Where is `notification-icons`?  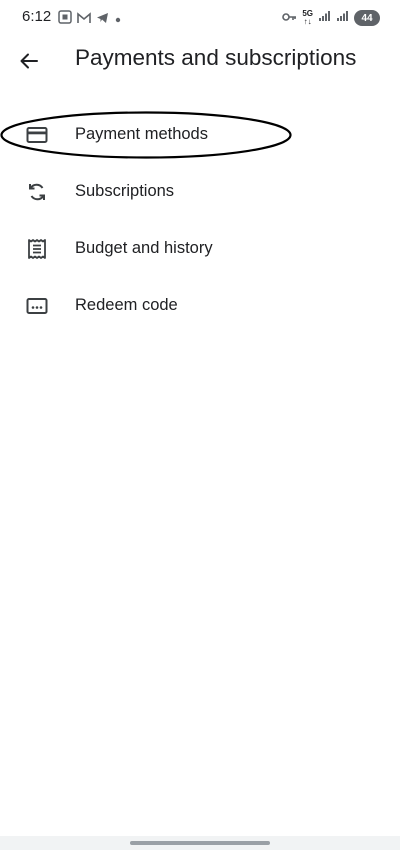
notification-icons is located at coordinates (90, 19).